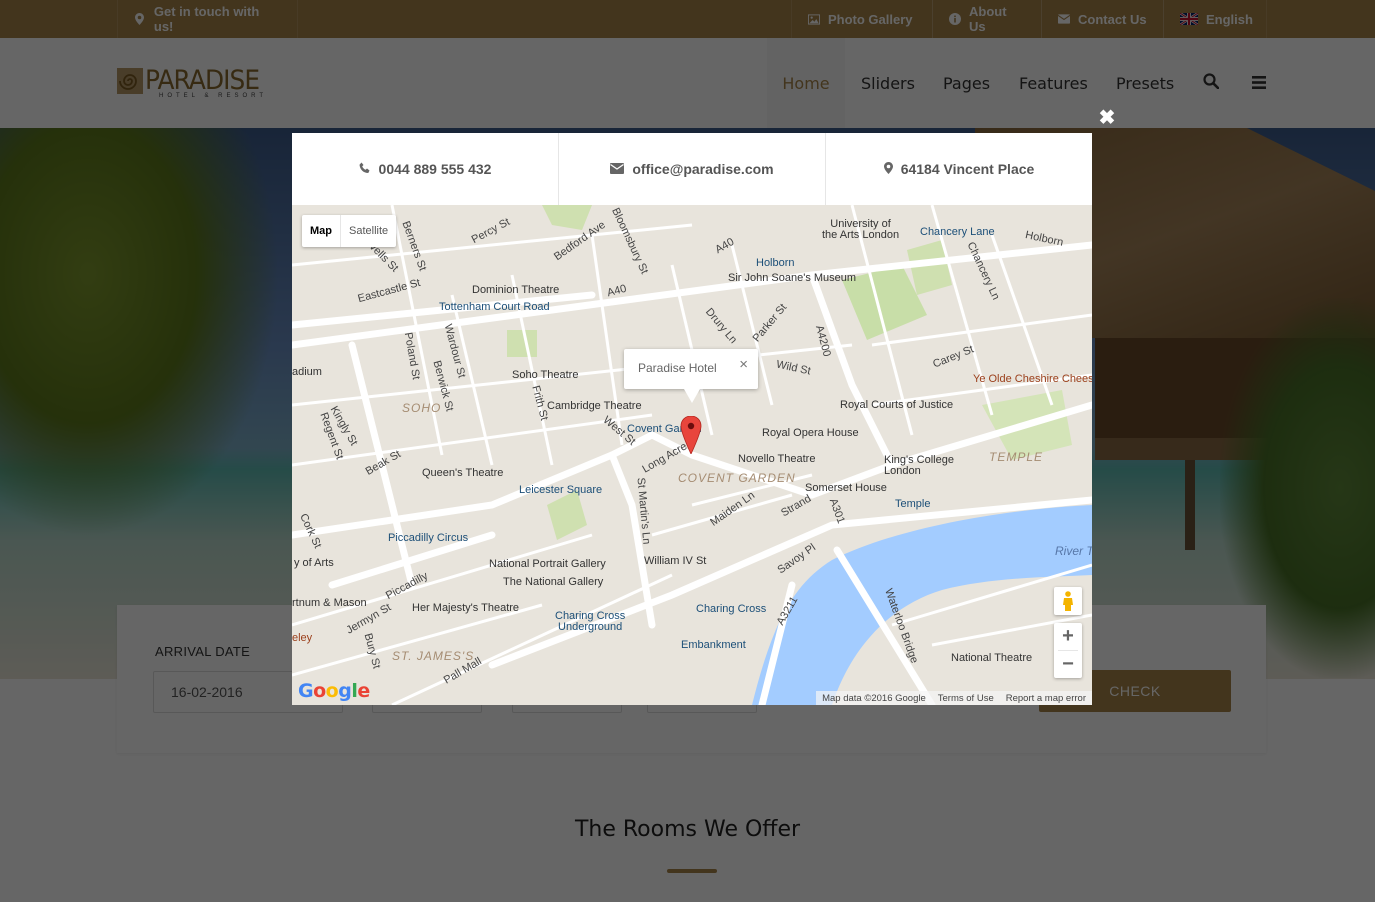 The height and width of the screenshot is (902, 1375). What do you see at coordinates (737, 478) in the screenshot?
I see `map-label-area: COVENT GARDEN` at bounding box center [737, 478].